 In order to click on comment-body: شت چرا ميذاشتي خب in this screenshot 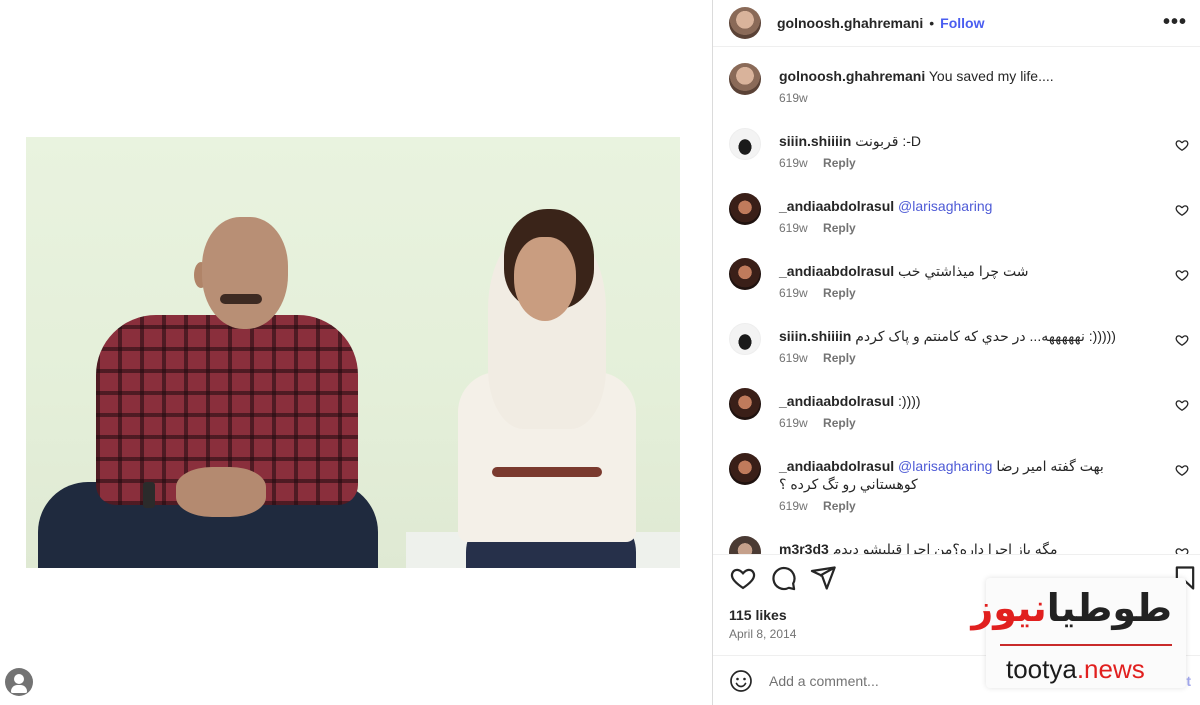, I will do `click(963, 271)`.